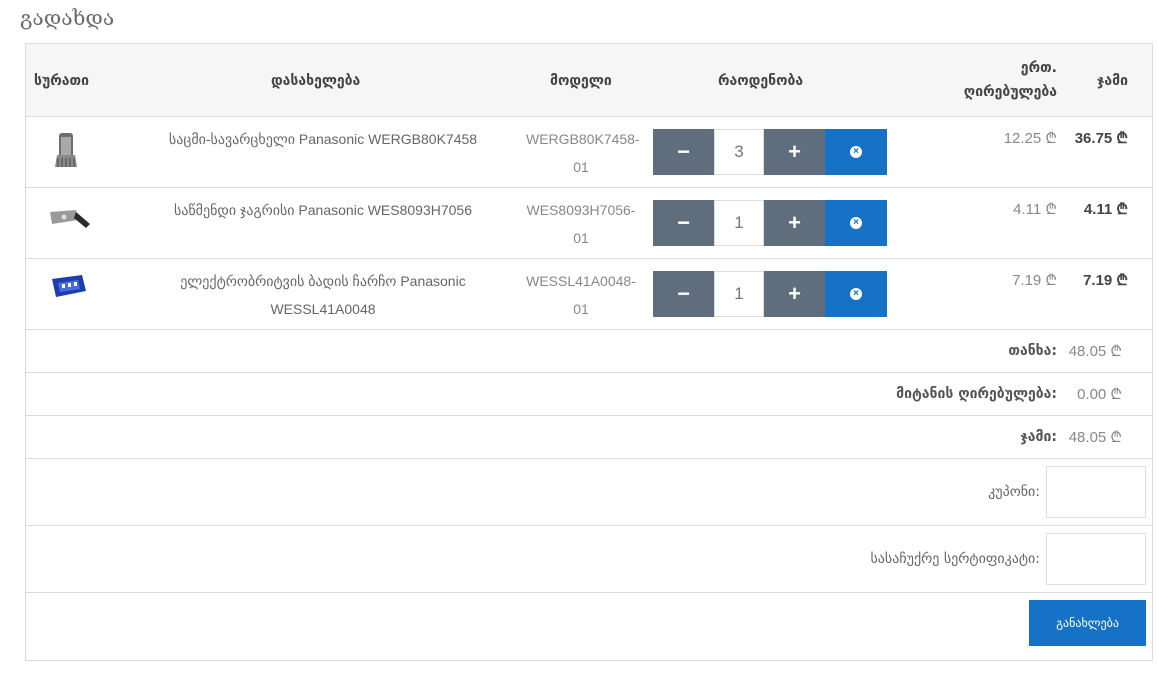 The height and width of the screenshot is (673, 1173). What do you see at coordinates (67, 18) in the screenshot?
I see `page-title: გადახდა` at bounding box center [67, 18].